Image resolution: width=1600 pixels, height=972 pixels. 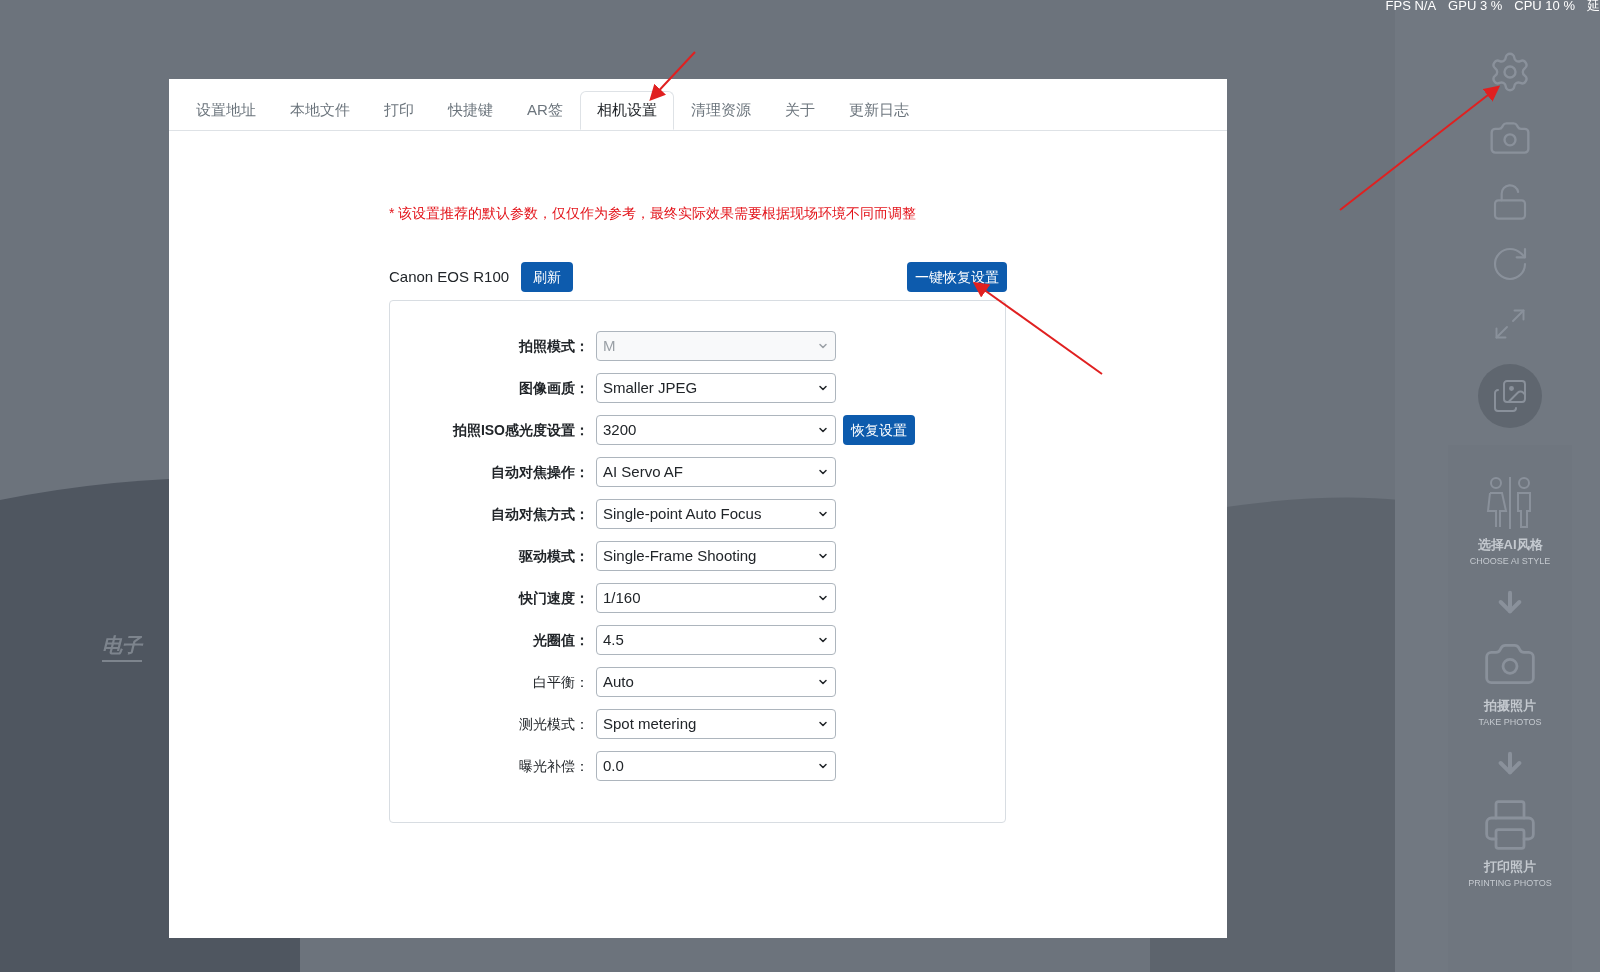 What do you see at coordinates (560, 640) in the screenshot?
I see `field-label: 光圈值：` at bounding box center [560, 640].